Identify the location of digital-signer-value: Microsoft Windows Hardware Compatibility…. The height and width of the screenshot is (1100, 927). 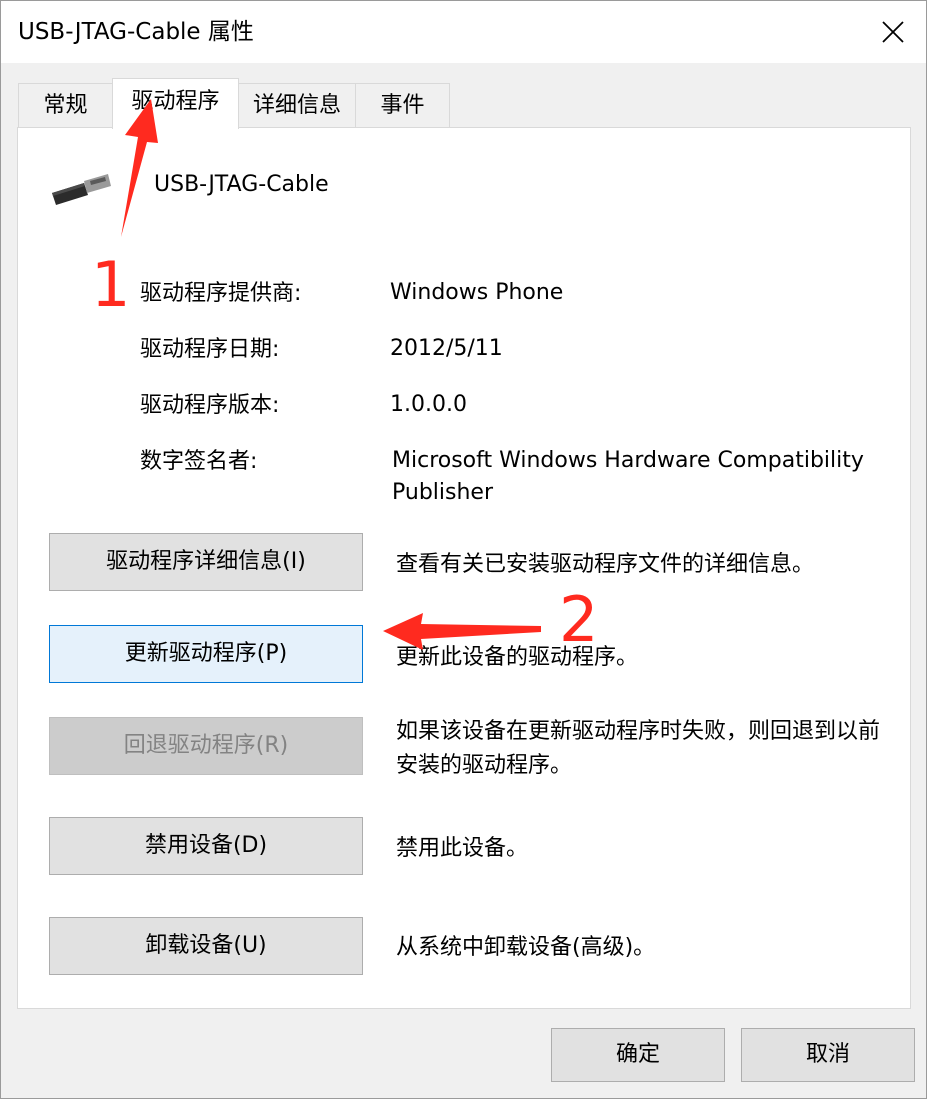
(628, 476).